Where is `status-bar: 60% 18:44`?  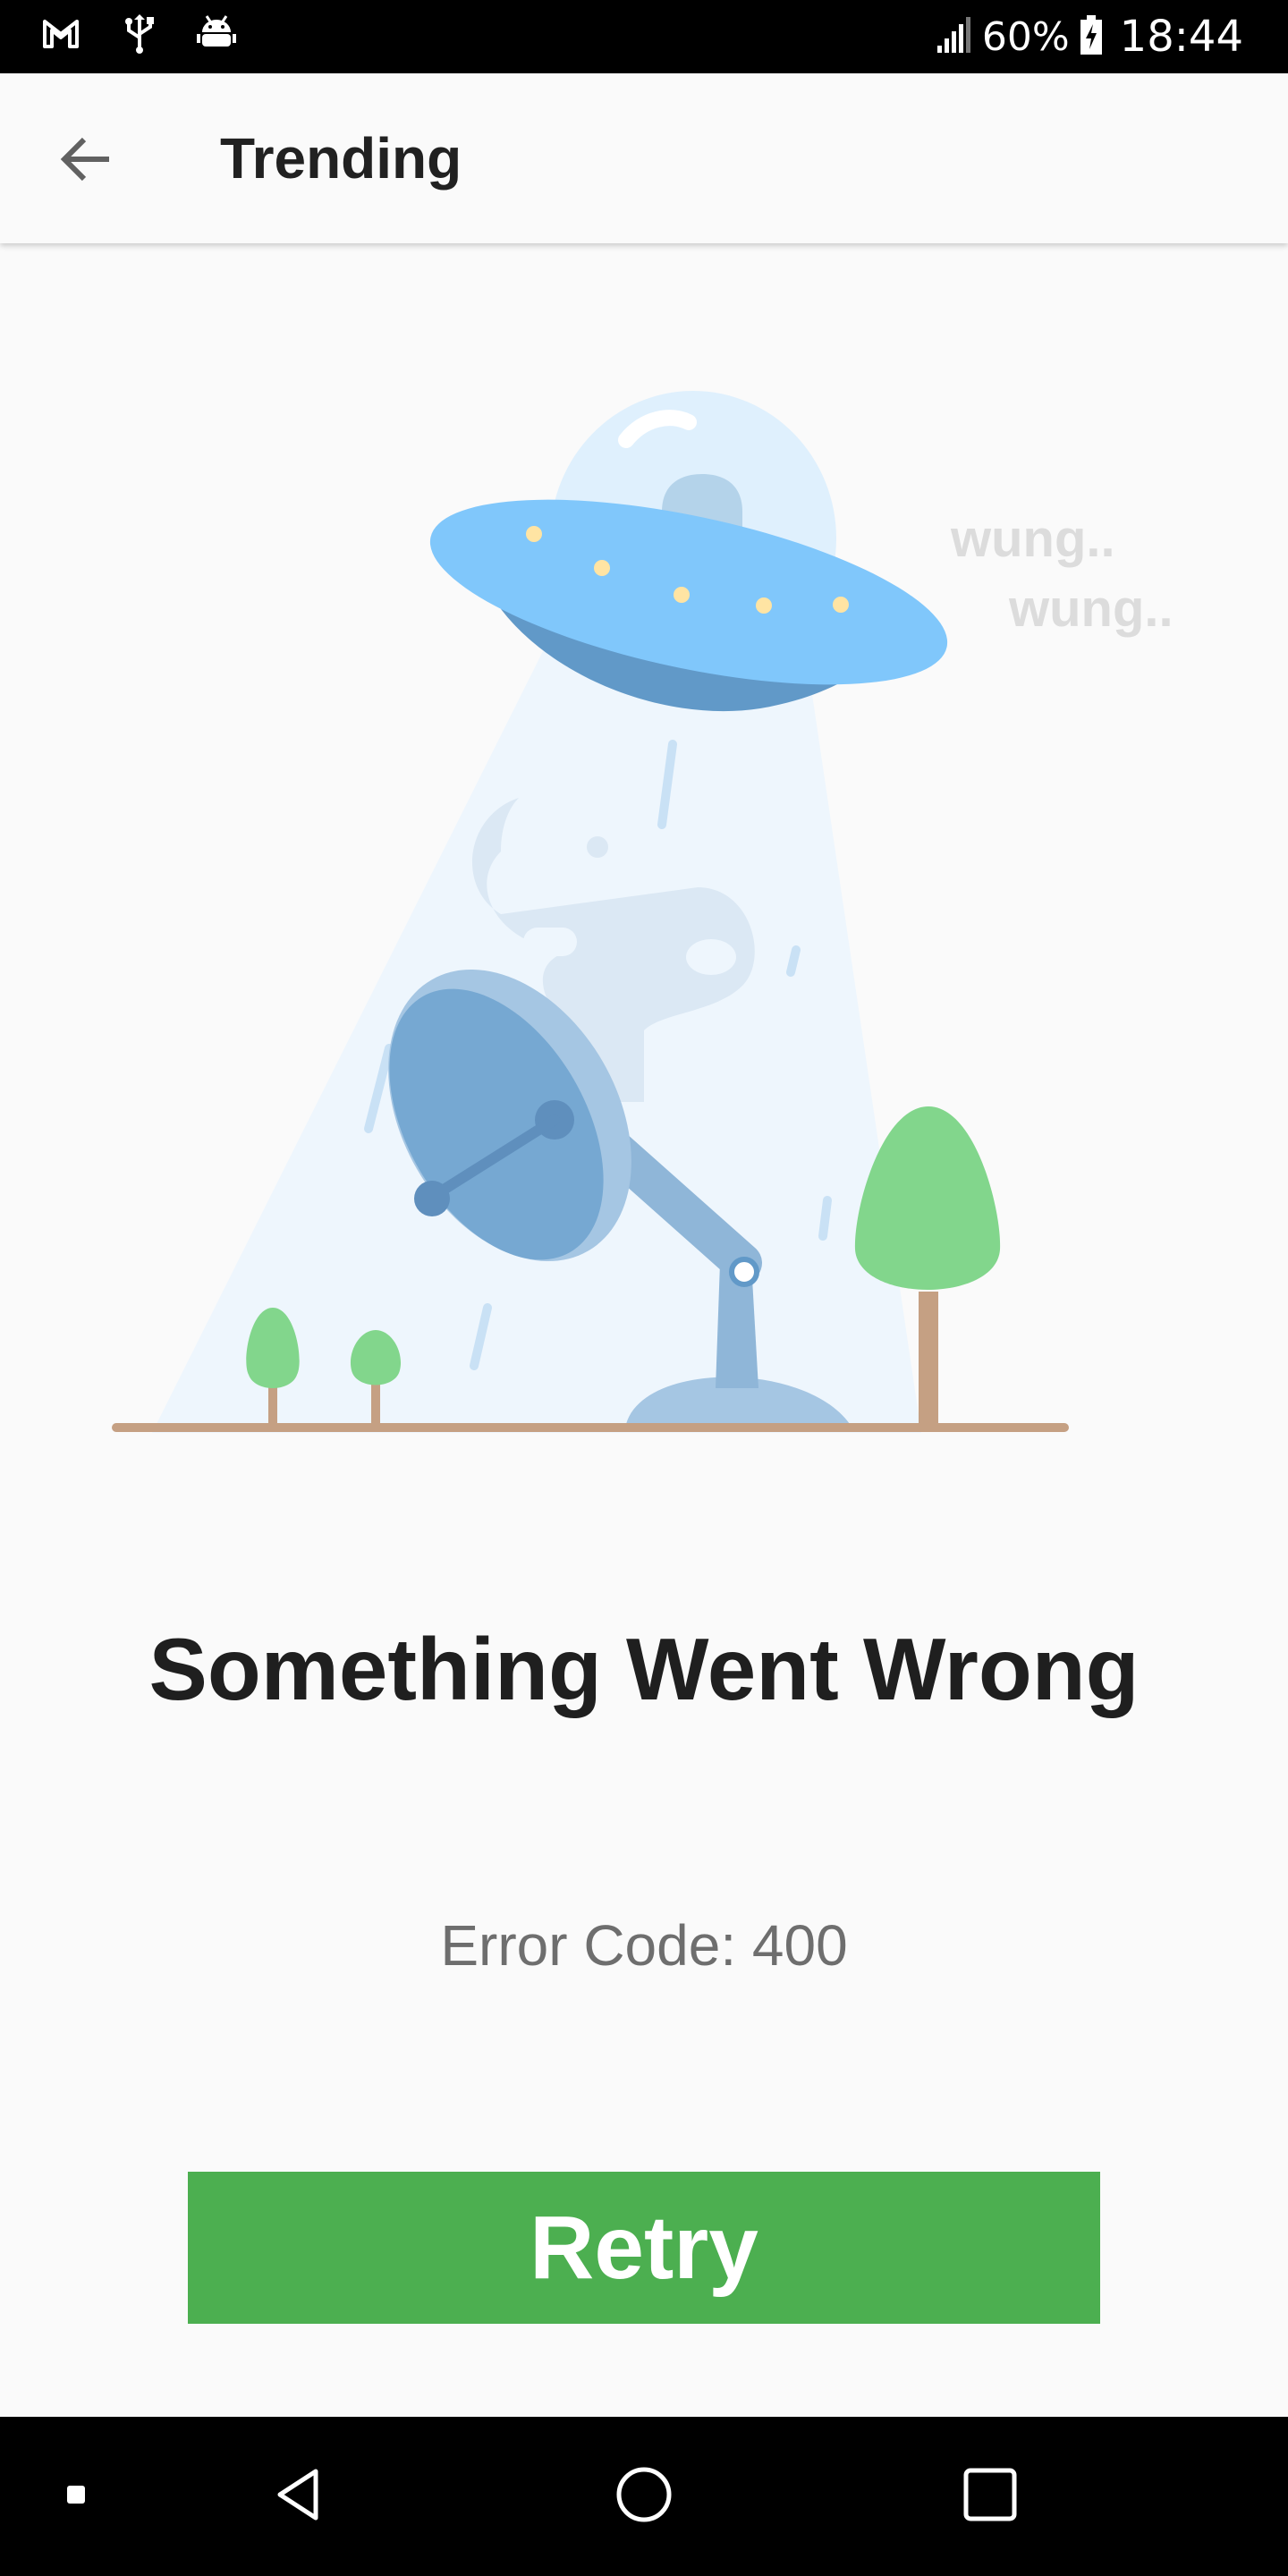
status-bar: 60% 18:44 is located at coordinates (644, 36).